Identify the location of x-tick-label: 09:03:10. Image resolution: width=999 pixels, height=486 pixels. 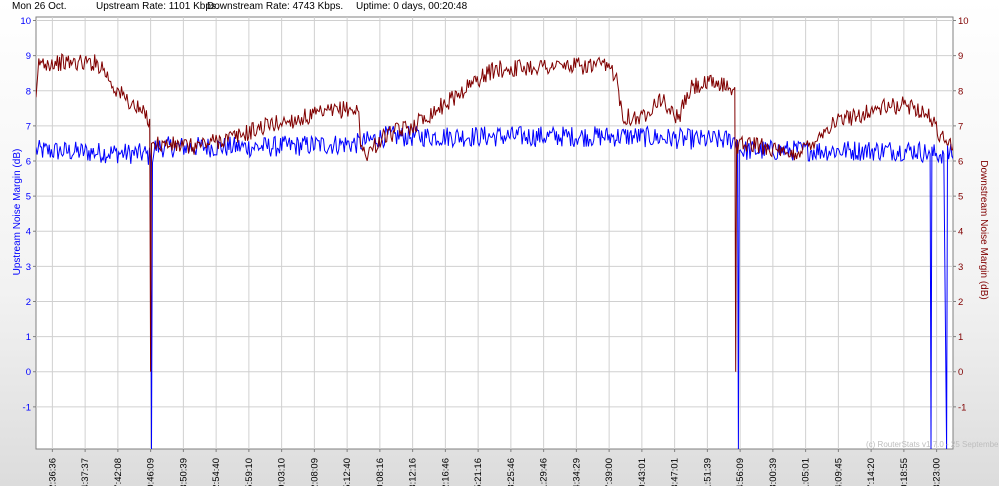
(282, 472).